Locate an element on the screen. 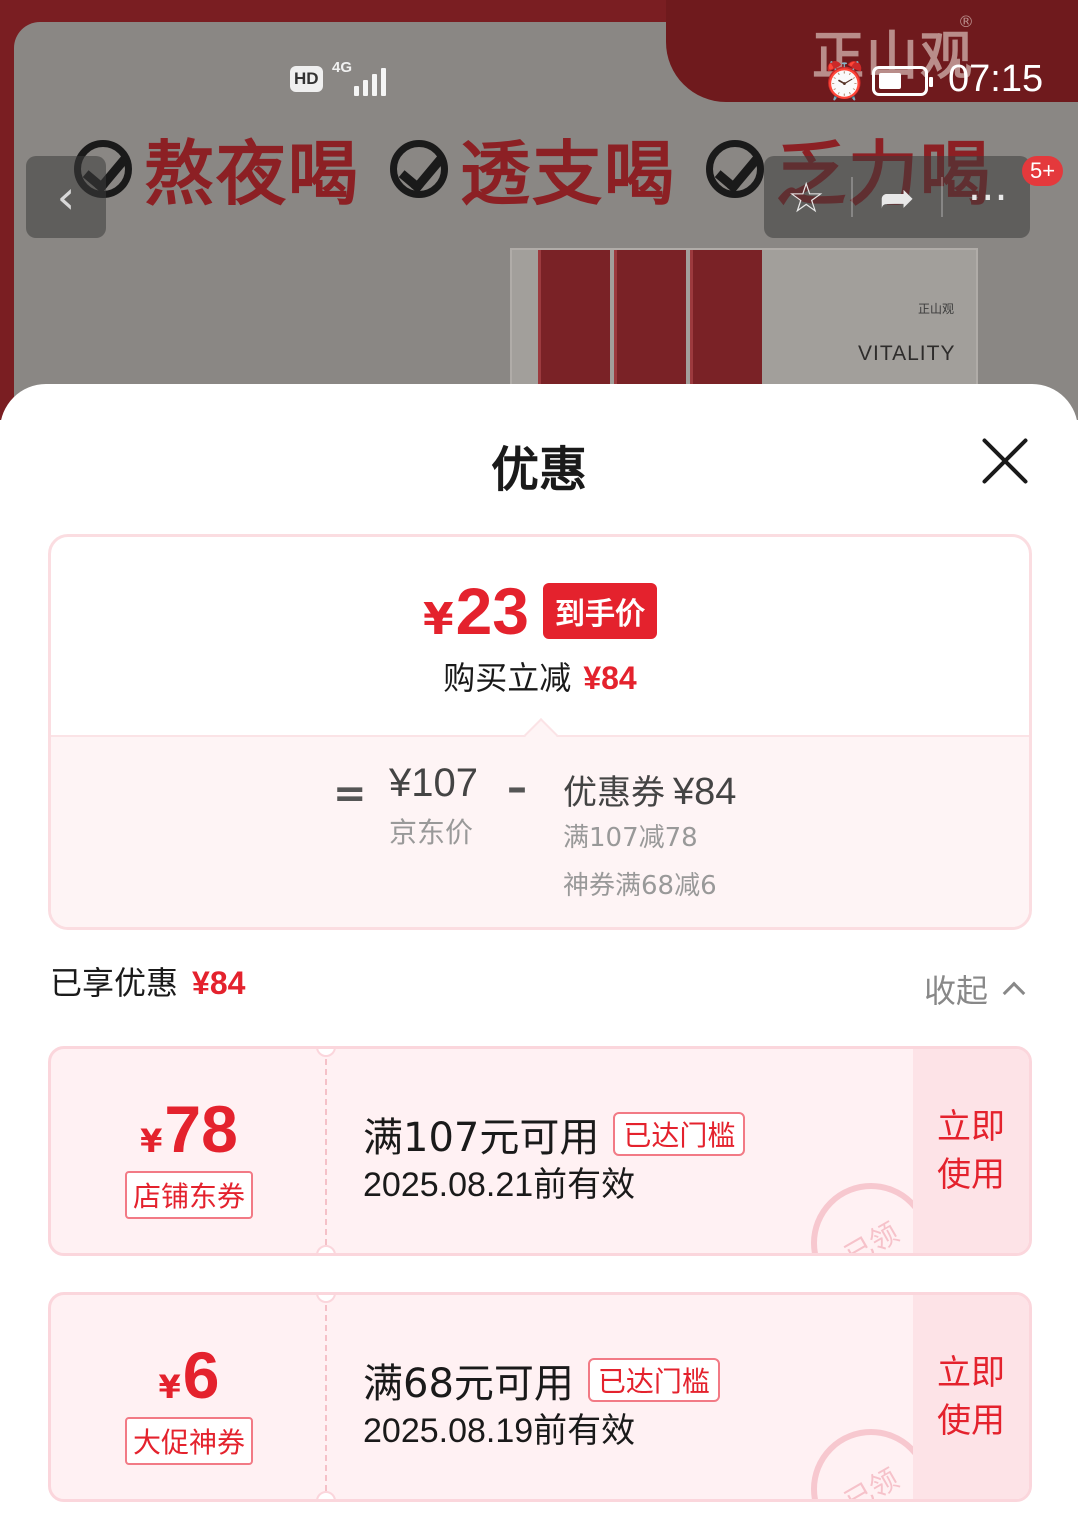 This screenshot has width=1078, height=1528. slogan-item: 熬夜喝 is located at coordinates (217, 168).